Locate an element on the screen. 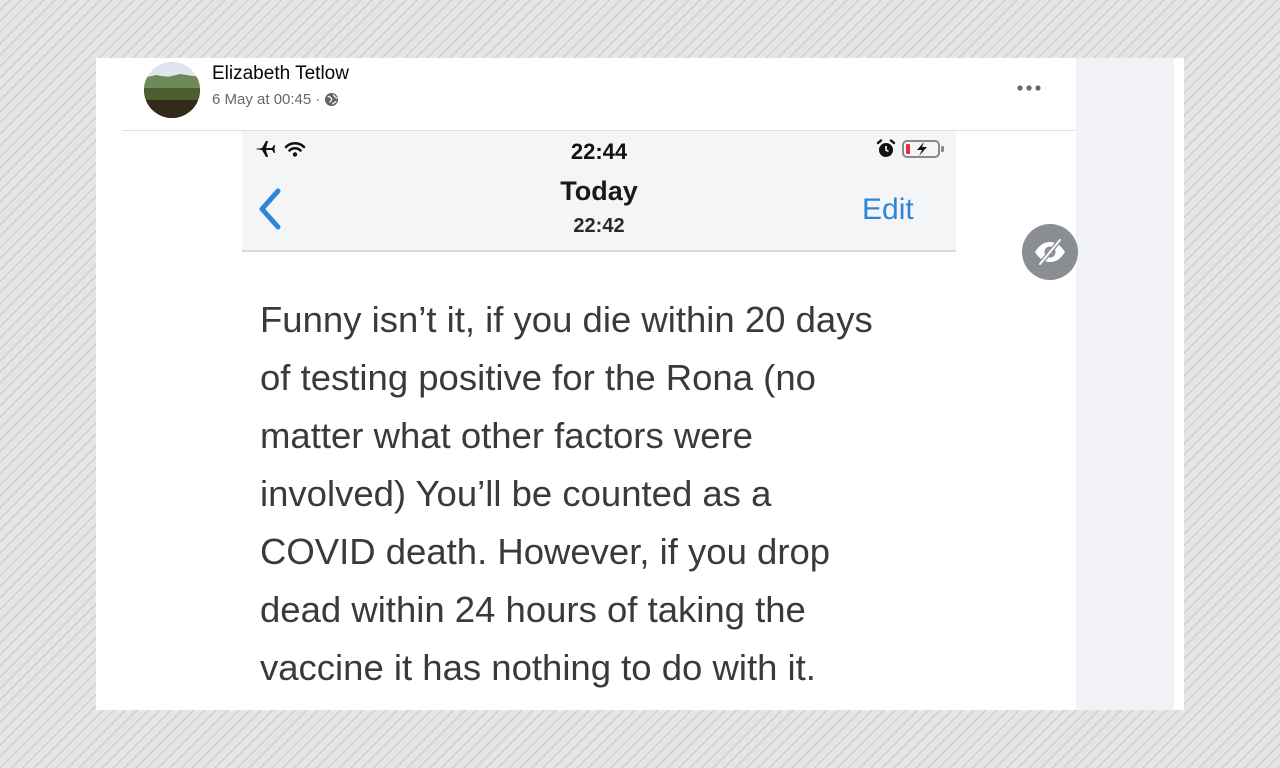 This screenshot has height=768, width=1280. ios-header-bar: 22:44 Today 22:42 Edit is located at coordinates (599, 191).